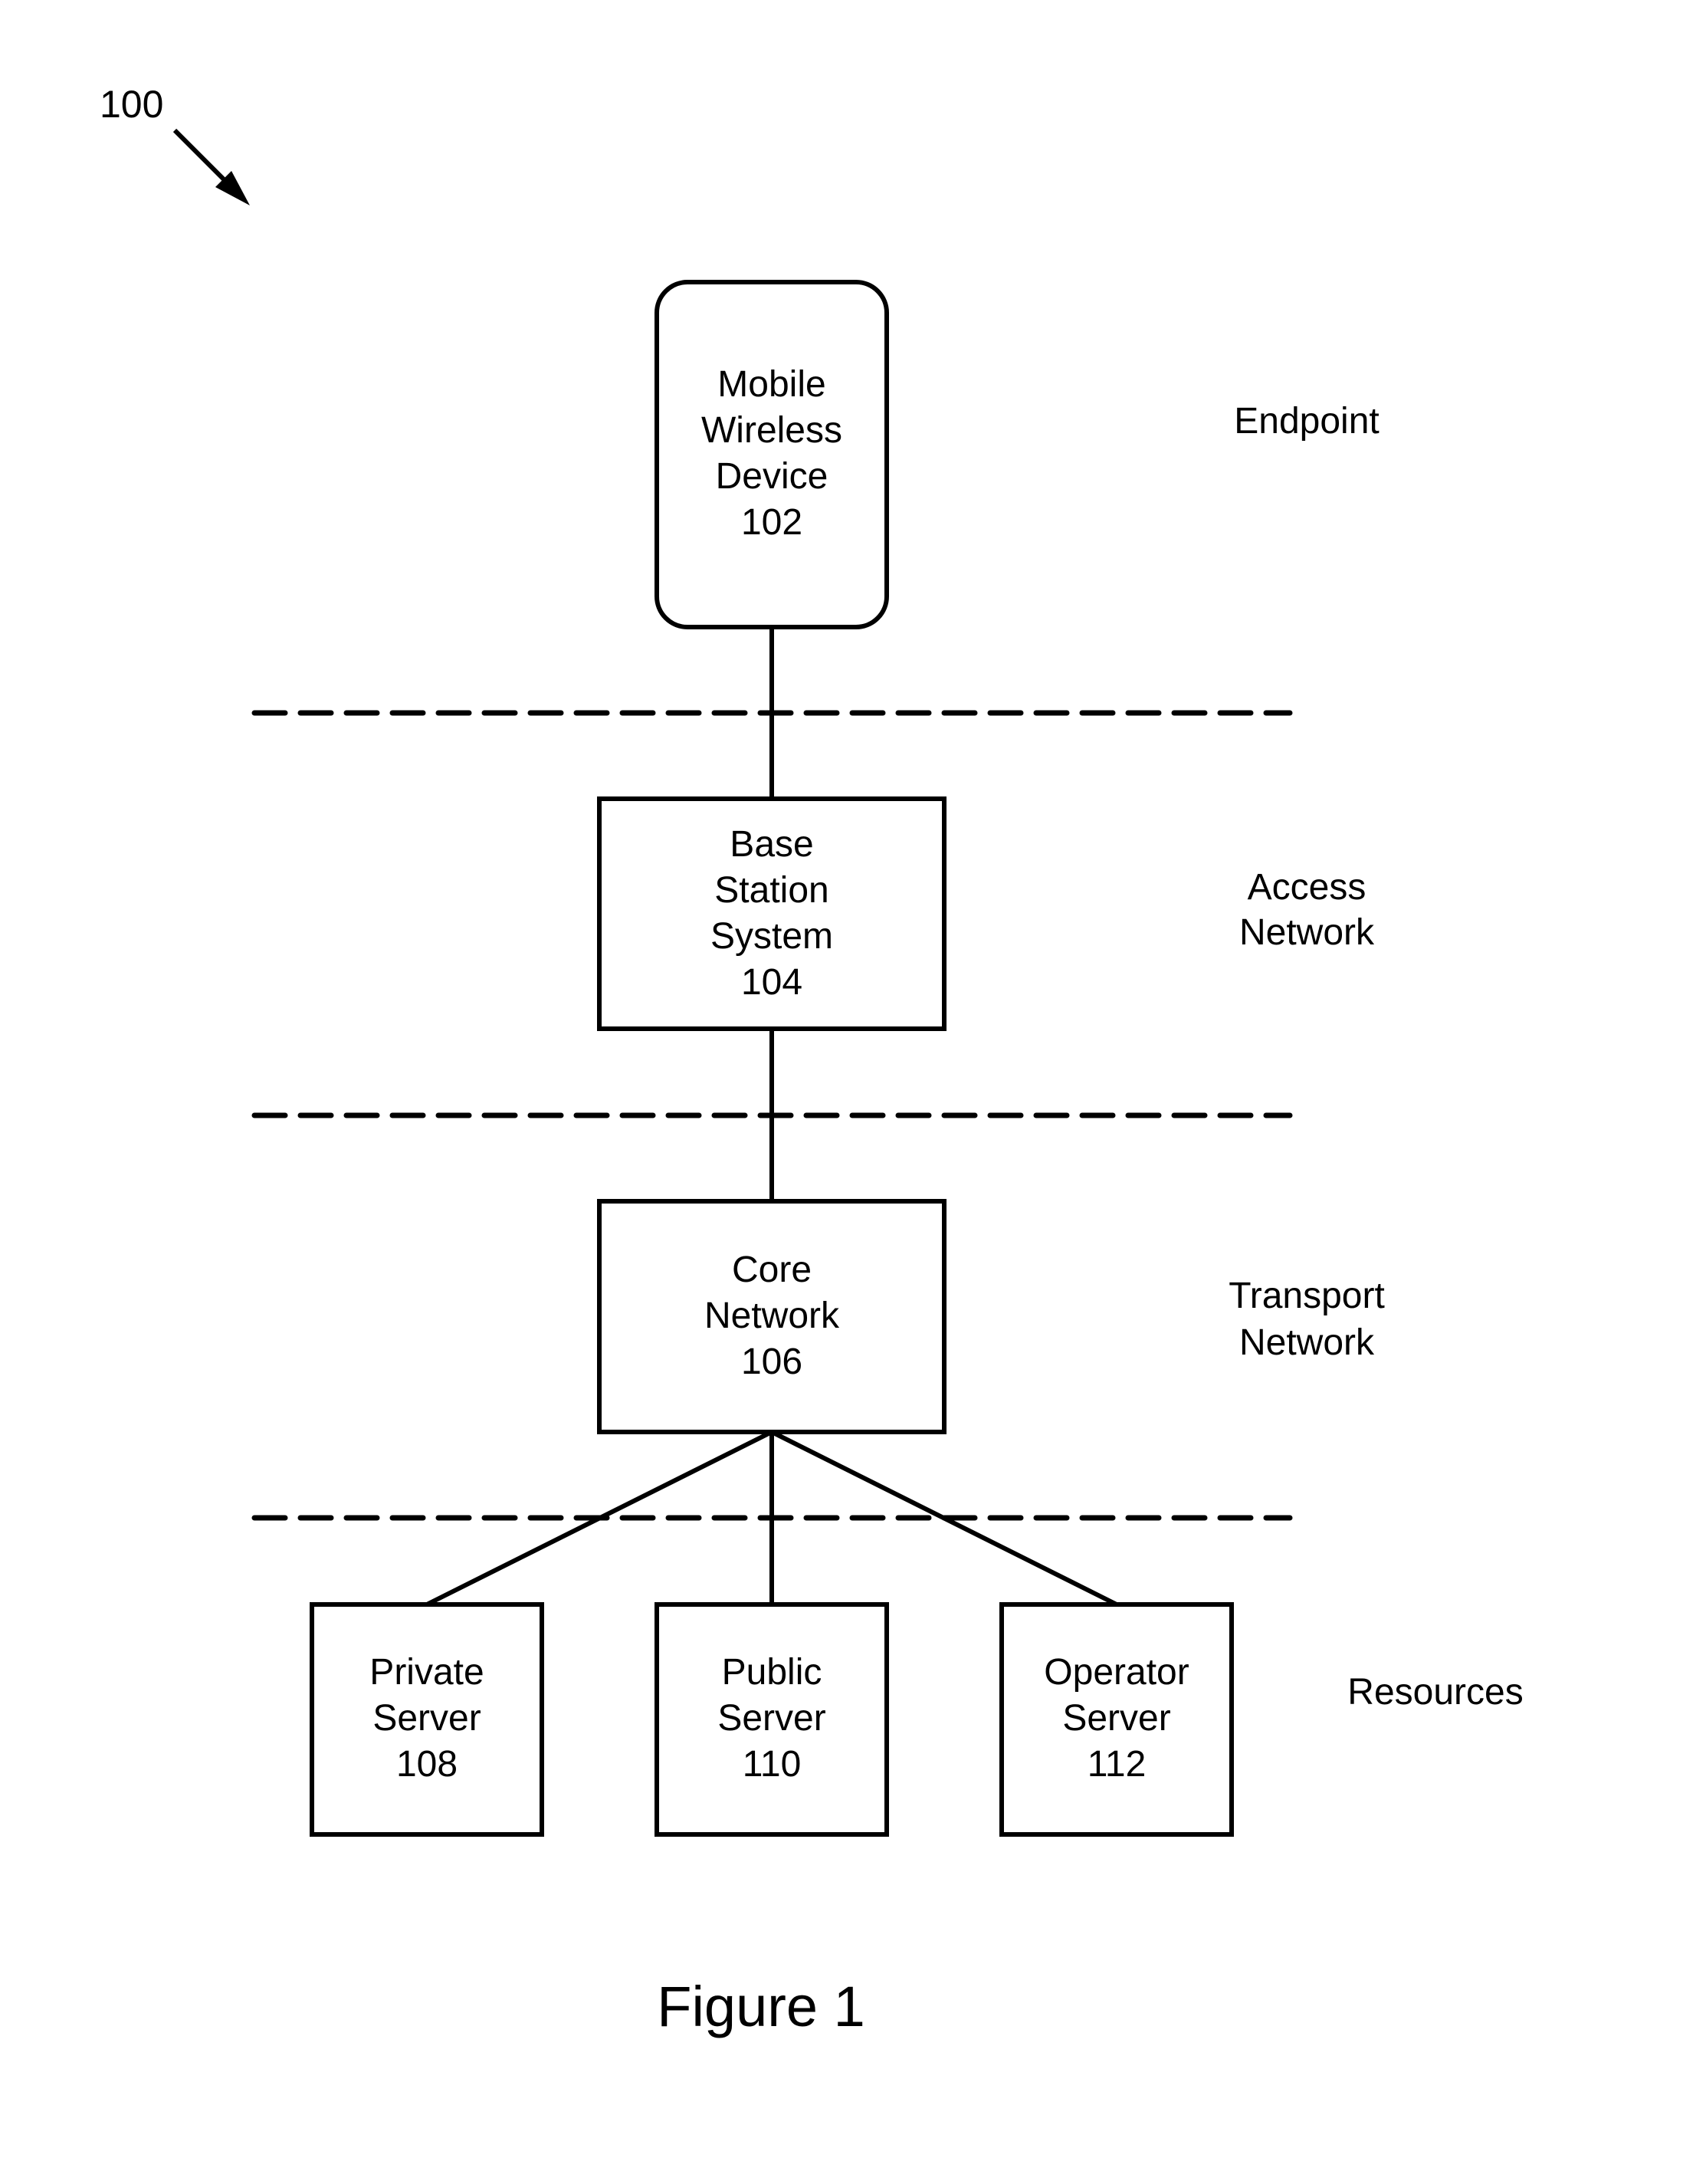  Describe the element at coordinates (1116, 1672) in the screenshot. I see `node-label-line: Operator` at that location.